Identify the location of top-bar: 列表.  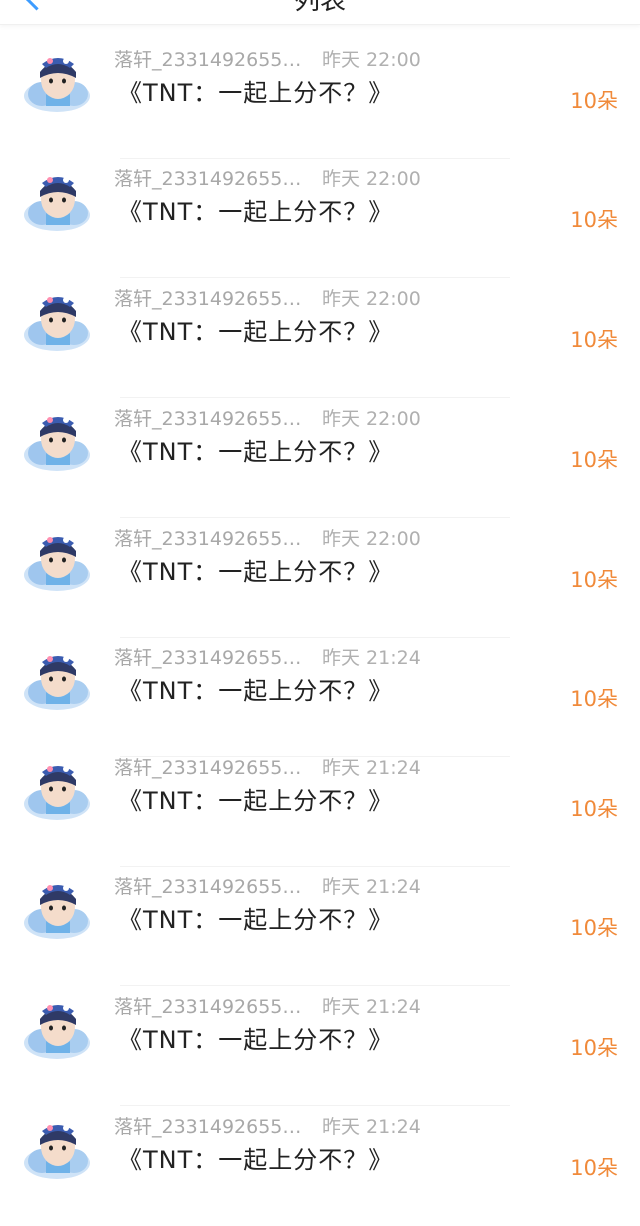
(320, 12).